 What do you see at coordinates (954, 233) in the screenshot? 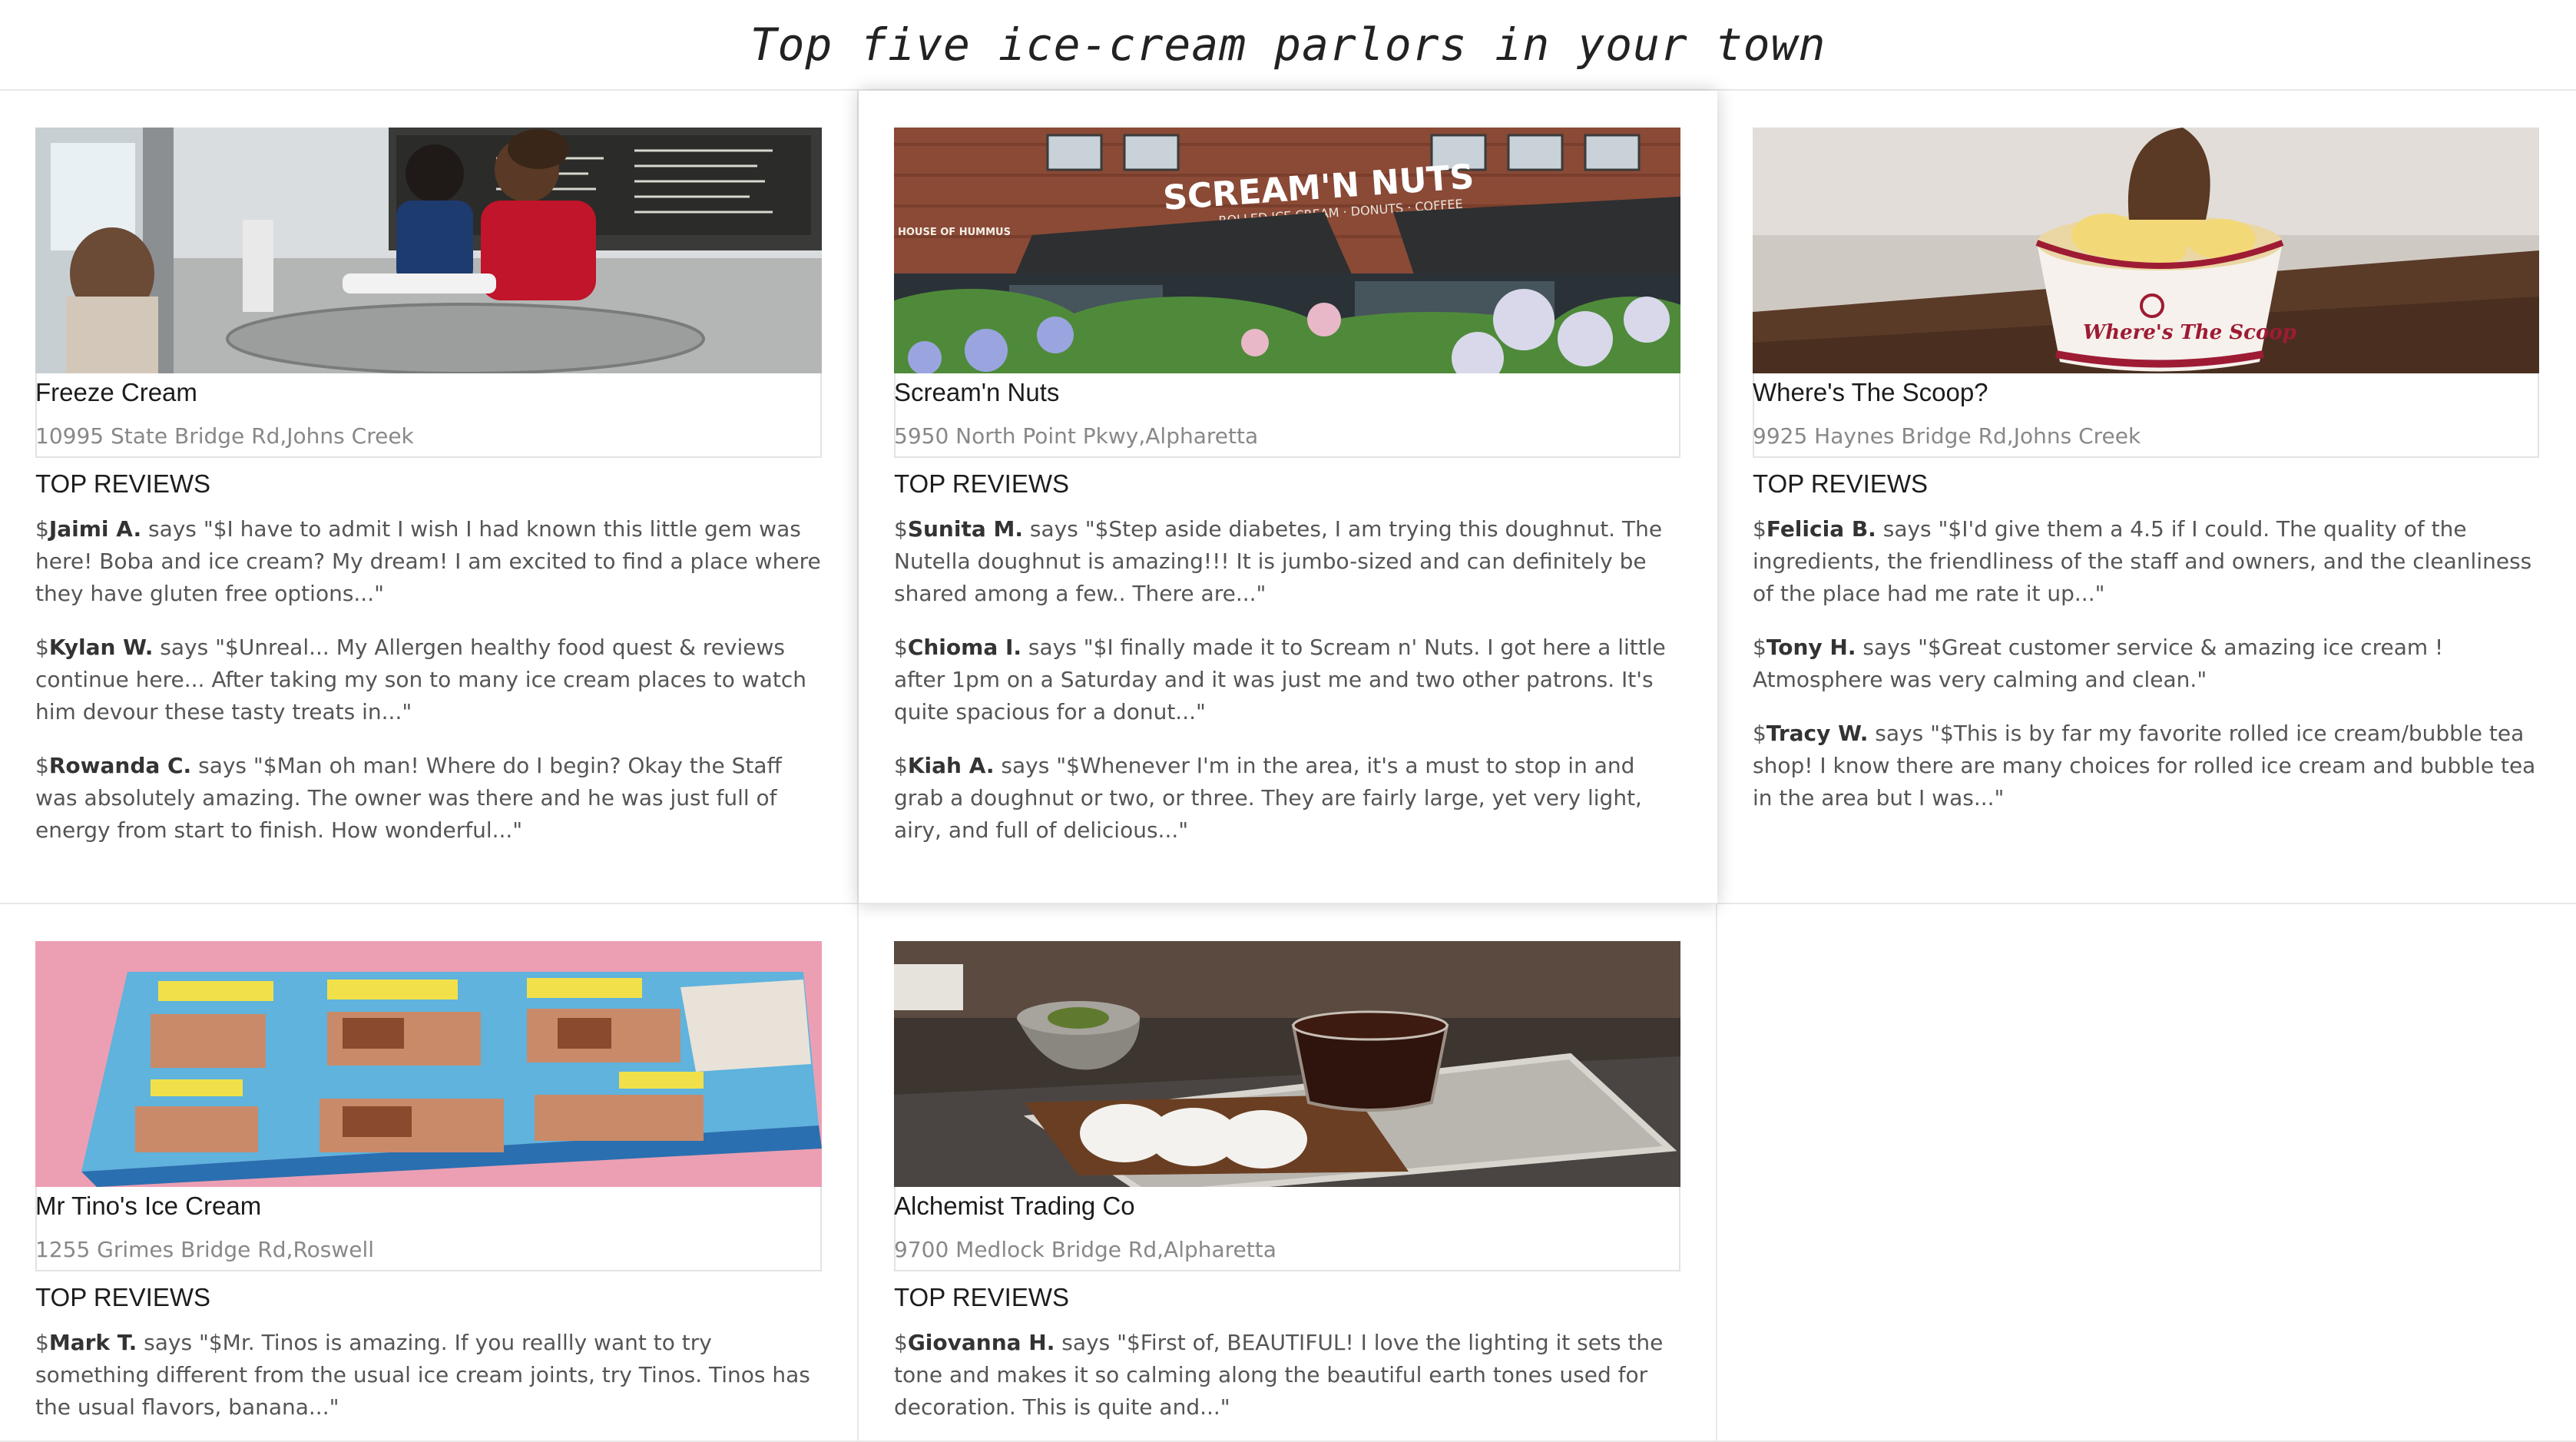
I see `neighbor-sign: HOUSE OF HUMMUS` at bounding box center [954, 233].